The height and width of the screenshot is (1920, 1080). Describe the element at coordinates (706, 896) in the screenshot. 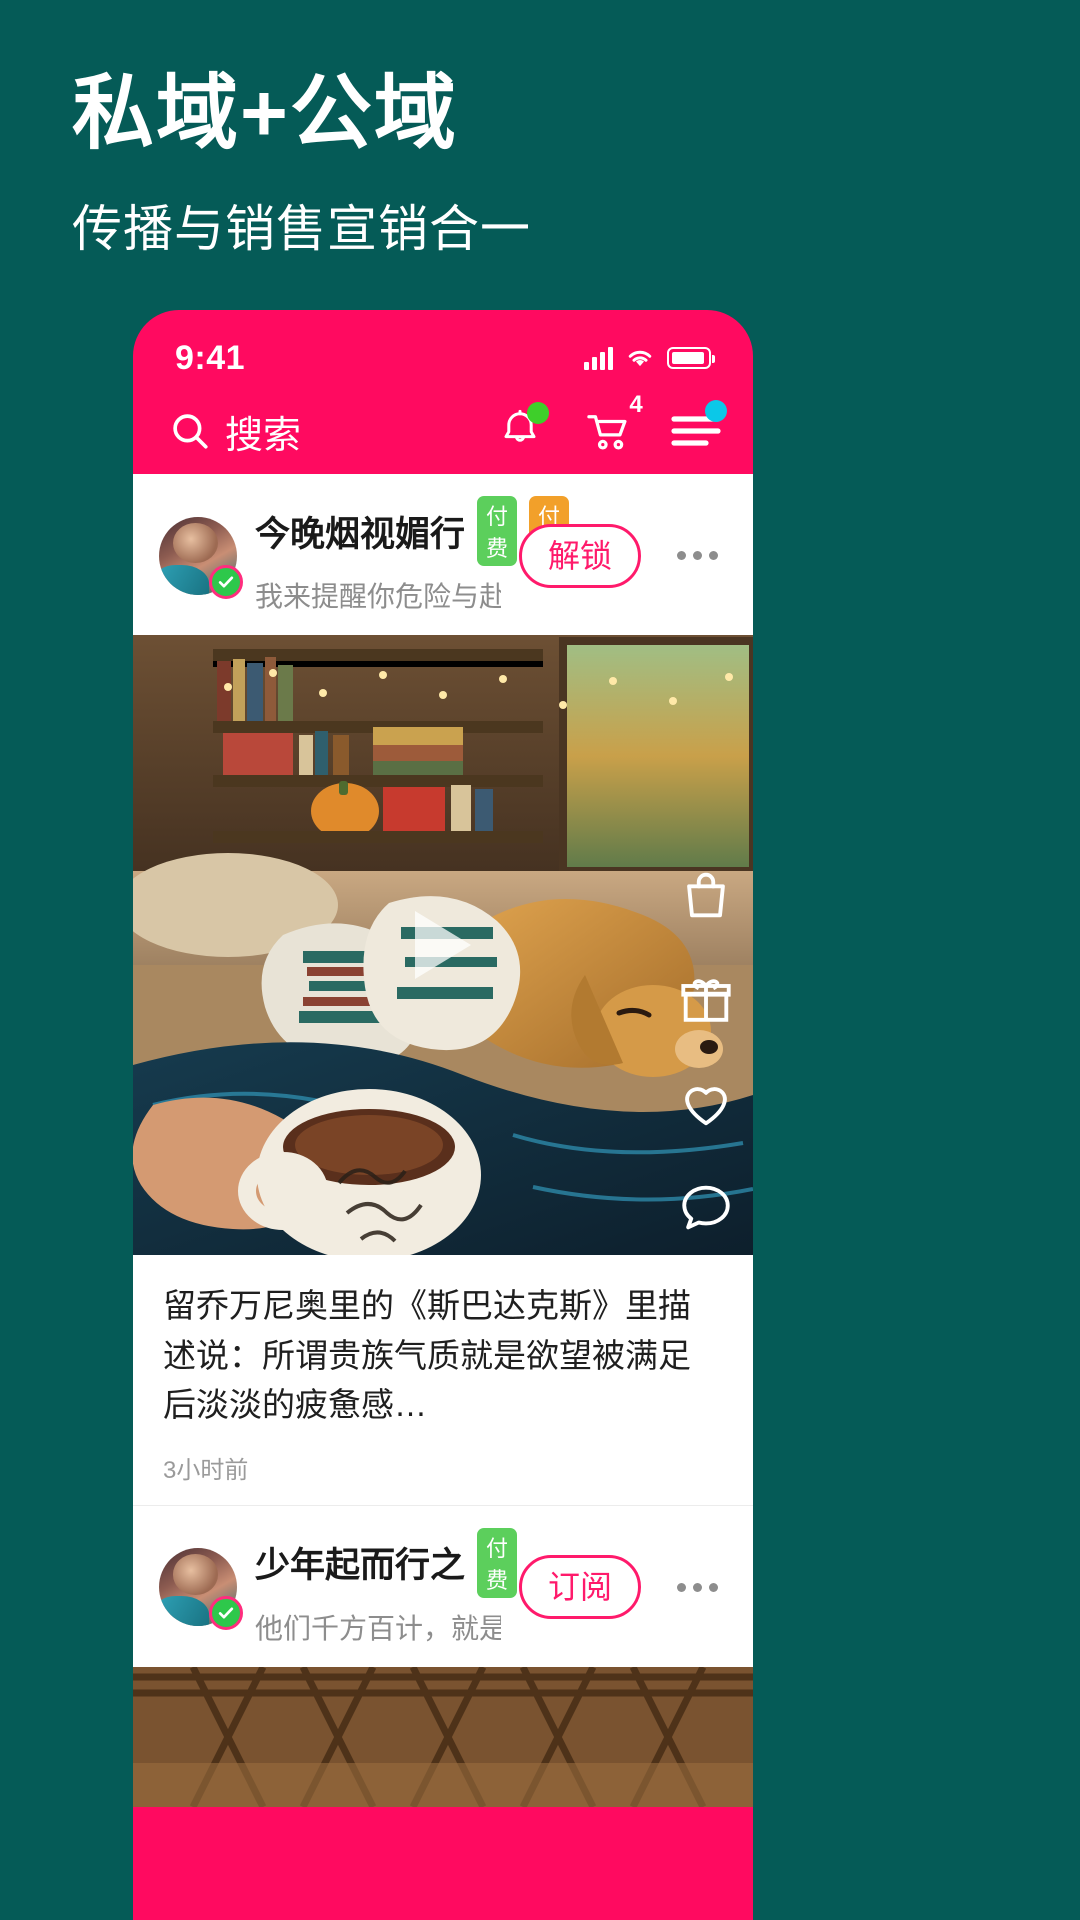

I see `shopping-bag-icon` at that location.